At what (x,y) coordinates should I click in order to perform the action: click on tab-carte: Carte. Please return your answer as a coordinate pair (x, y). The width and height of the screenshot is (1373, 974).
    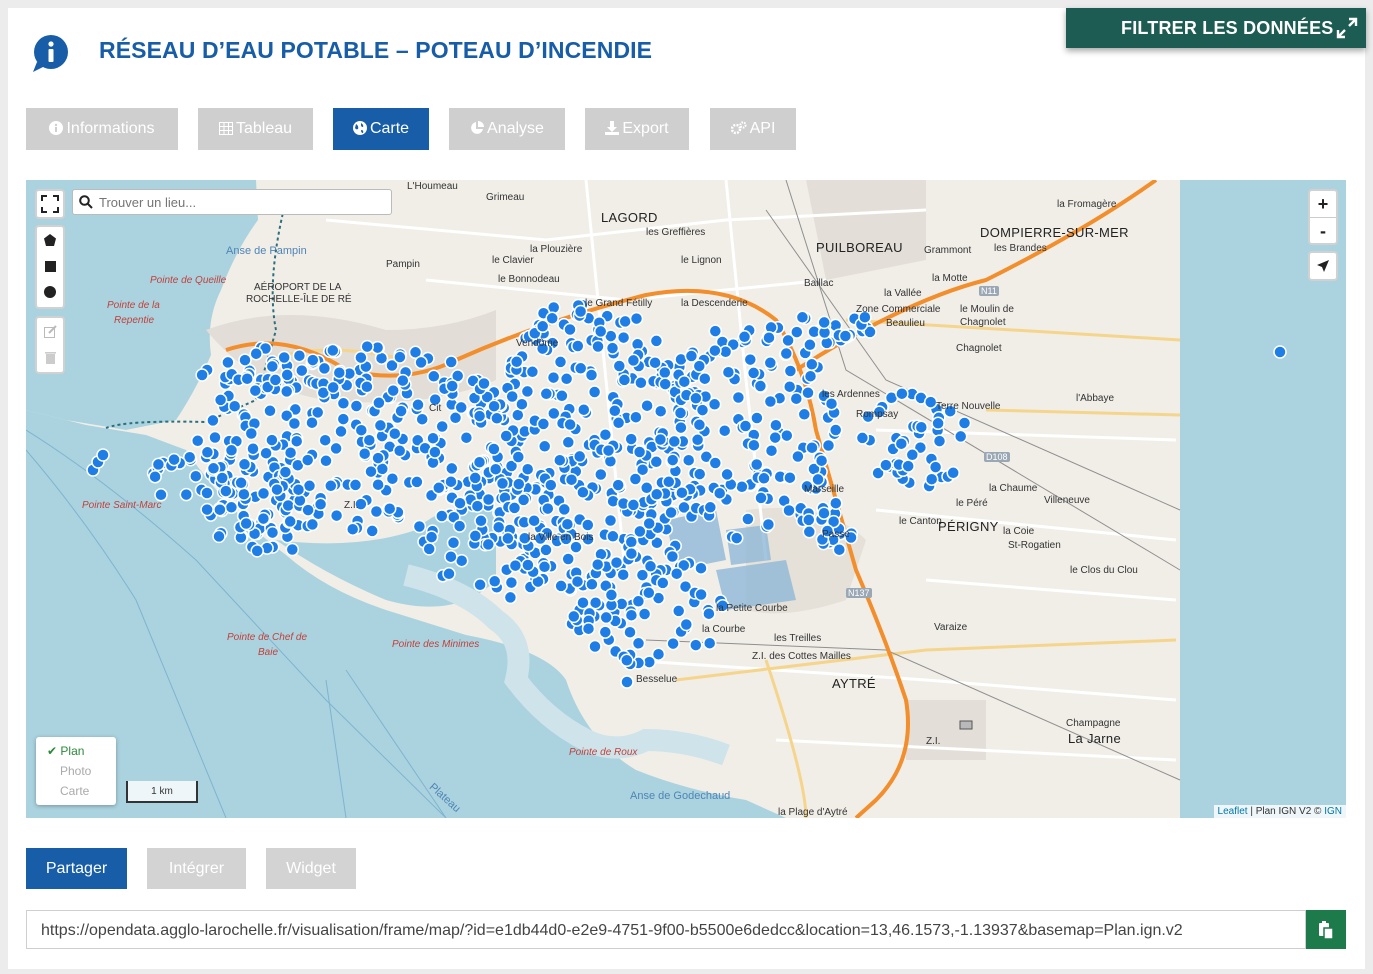
    Looking at the image, I should click on (381, 129).